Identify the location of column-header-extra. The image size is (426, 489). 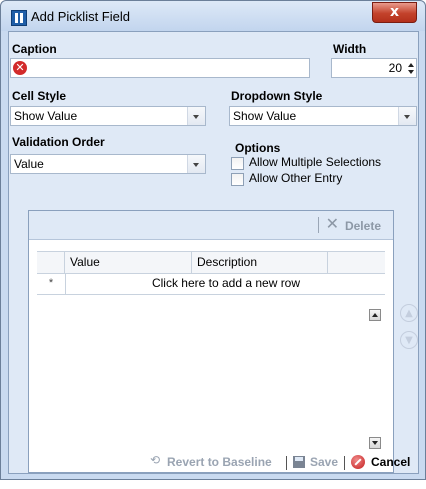
(356, 262).